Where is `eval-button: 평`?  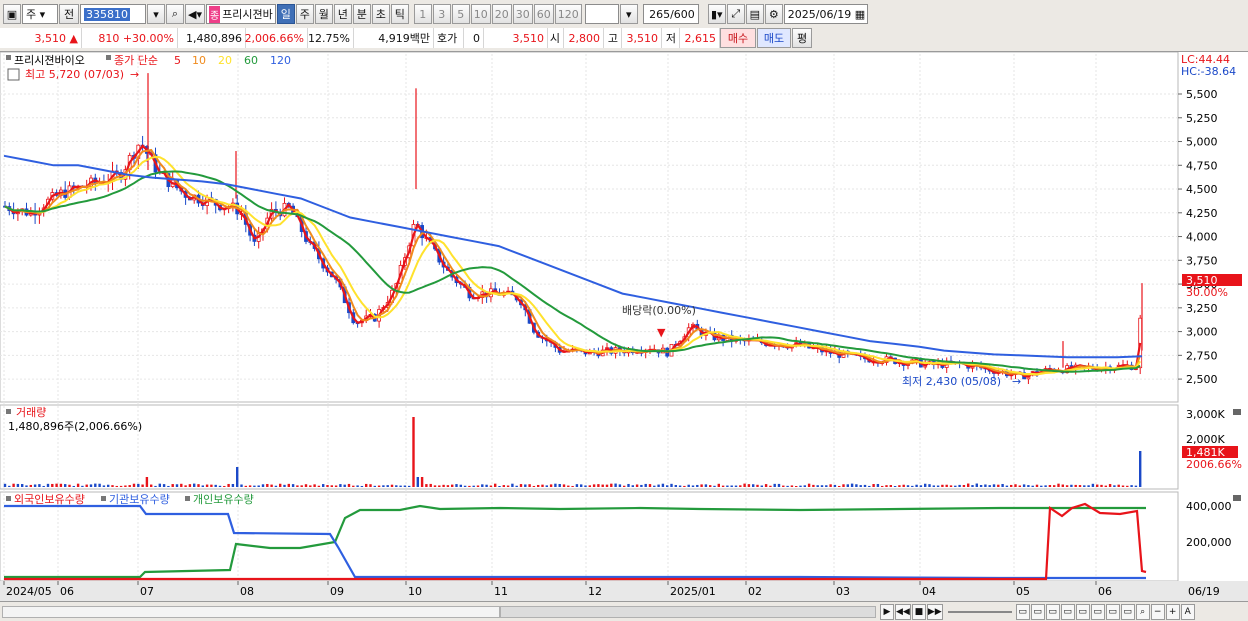
eval-button: 평 is located at coordinates (802, 38).